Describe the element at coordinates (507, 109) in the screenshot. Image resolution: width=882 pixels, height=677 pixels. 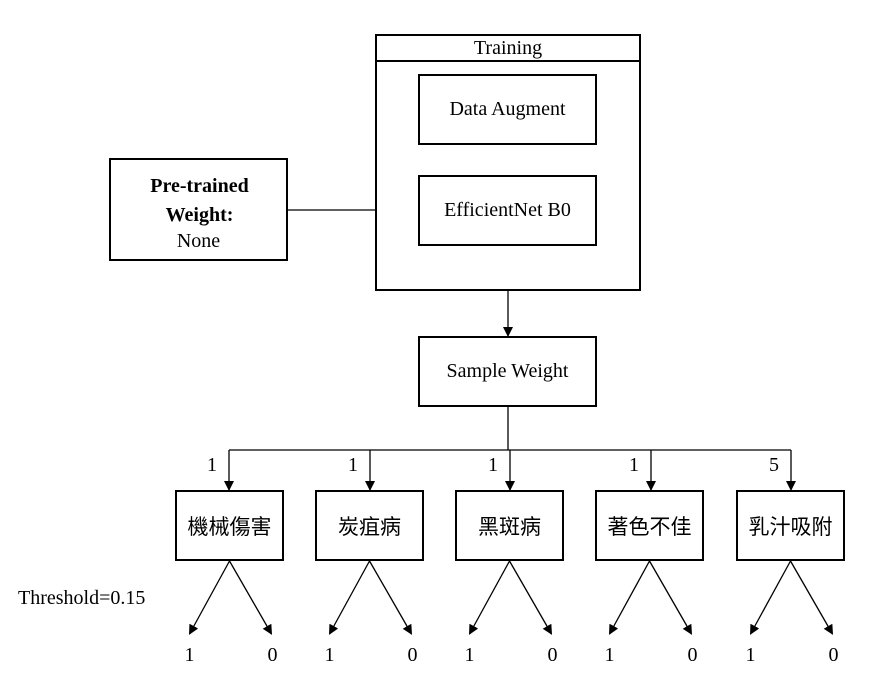
I see `data-augment-box: Data Augment` at that location.